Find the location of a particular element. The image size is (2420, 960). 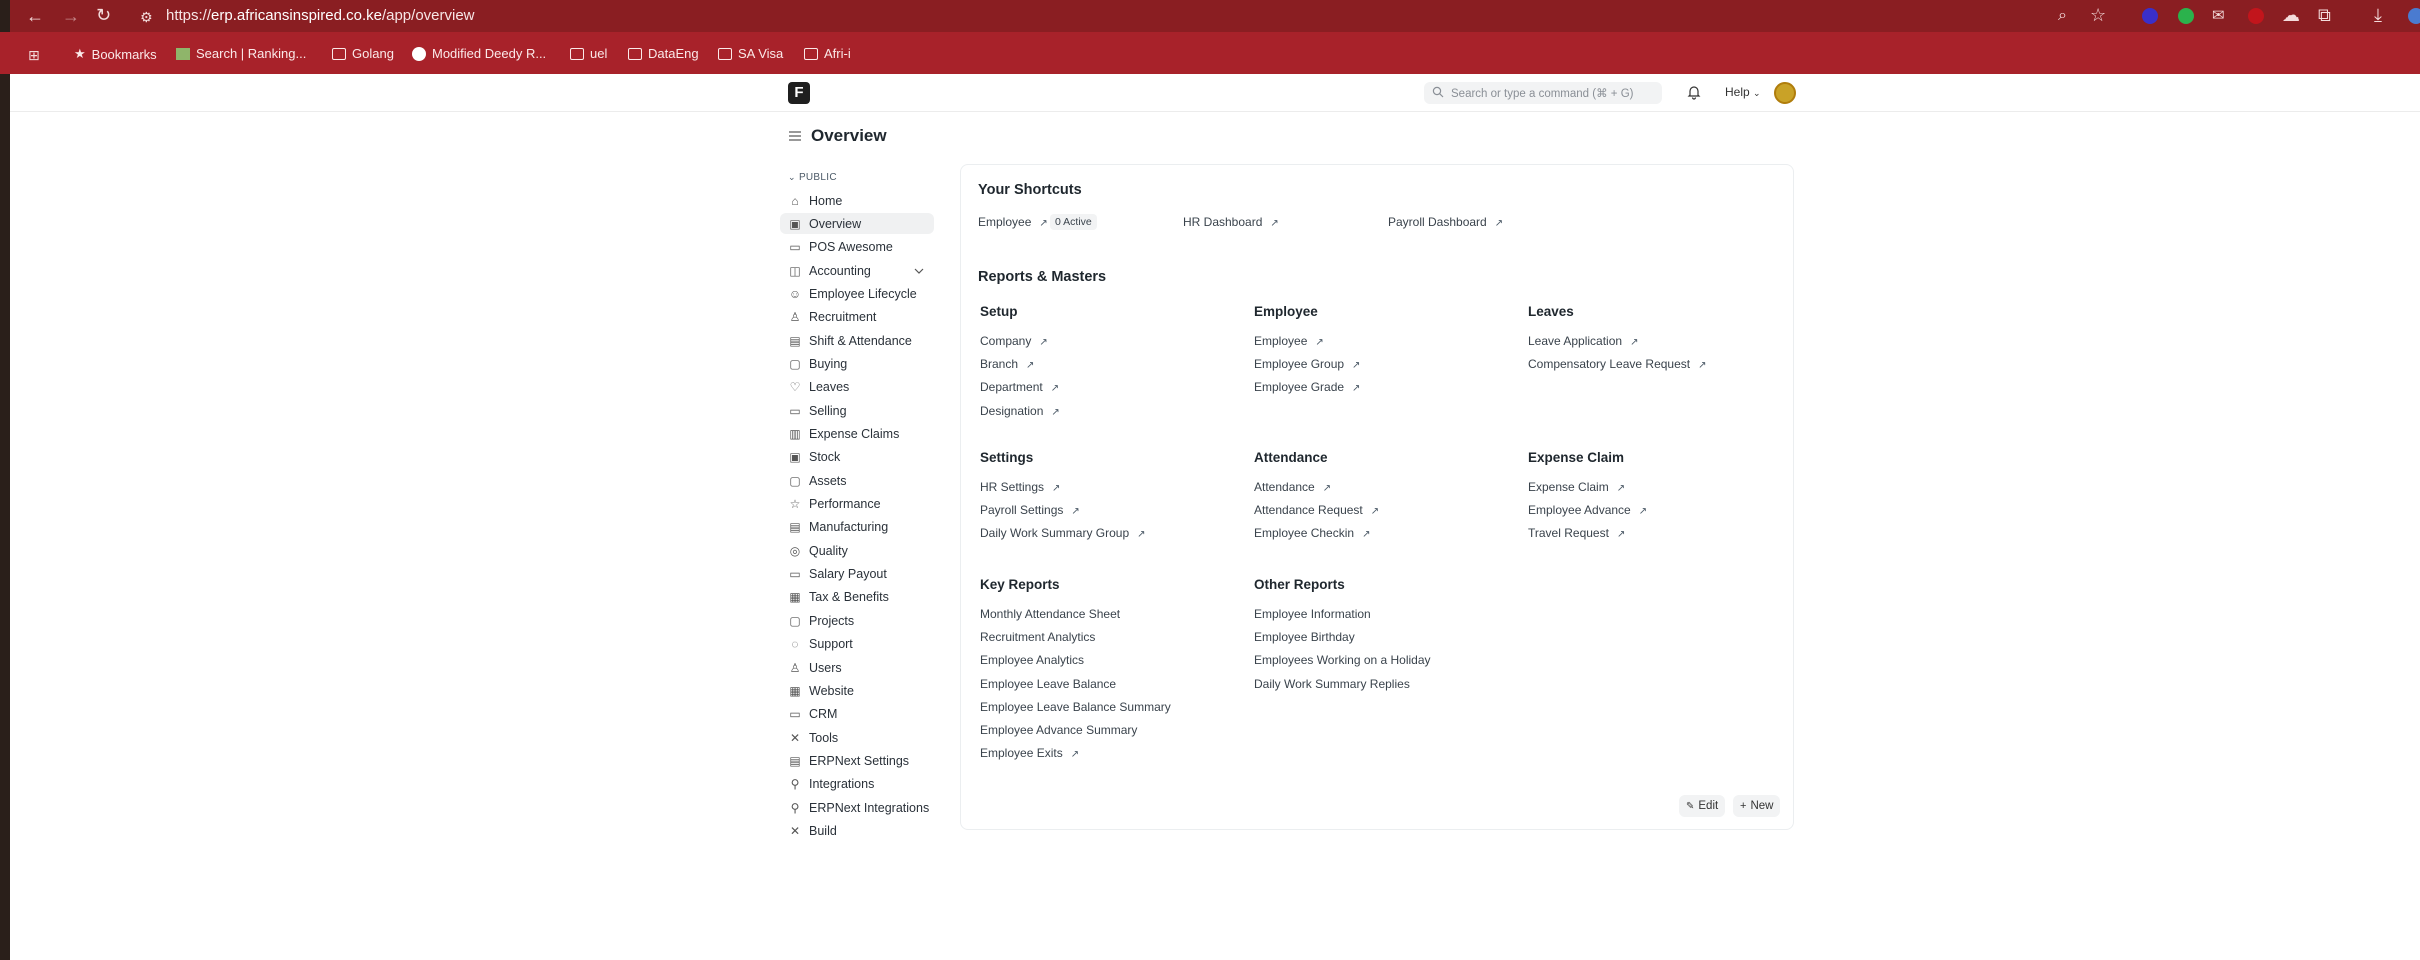

report-link: Employee Analytics is located at coordinates (1032, 660).